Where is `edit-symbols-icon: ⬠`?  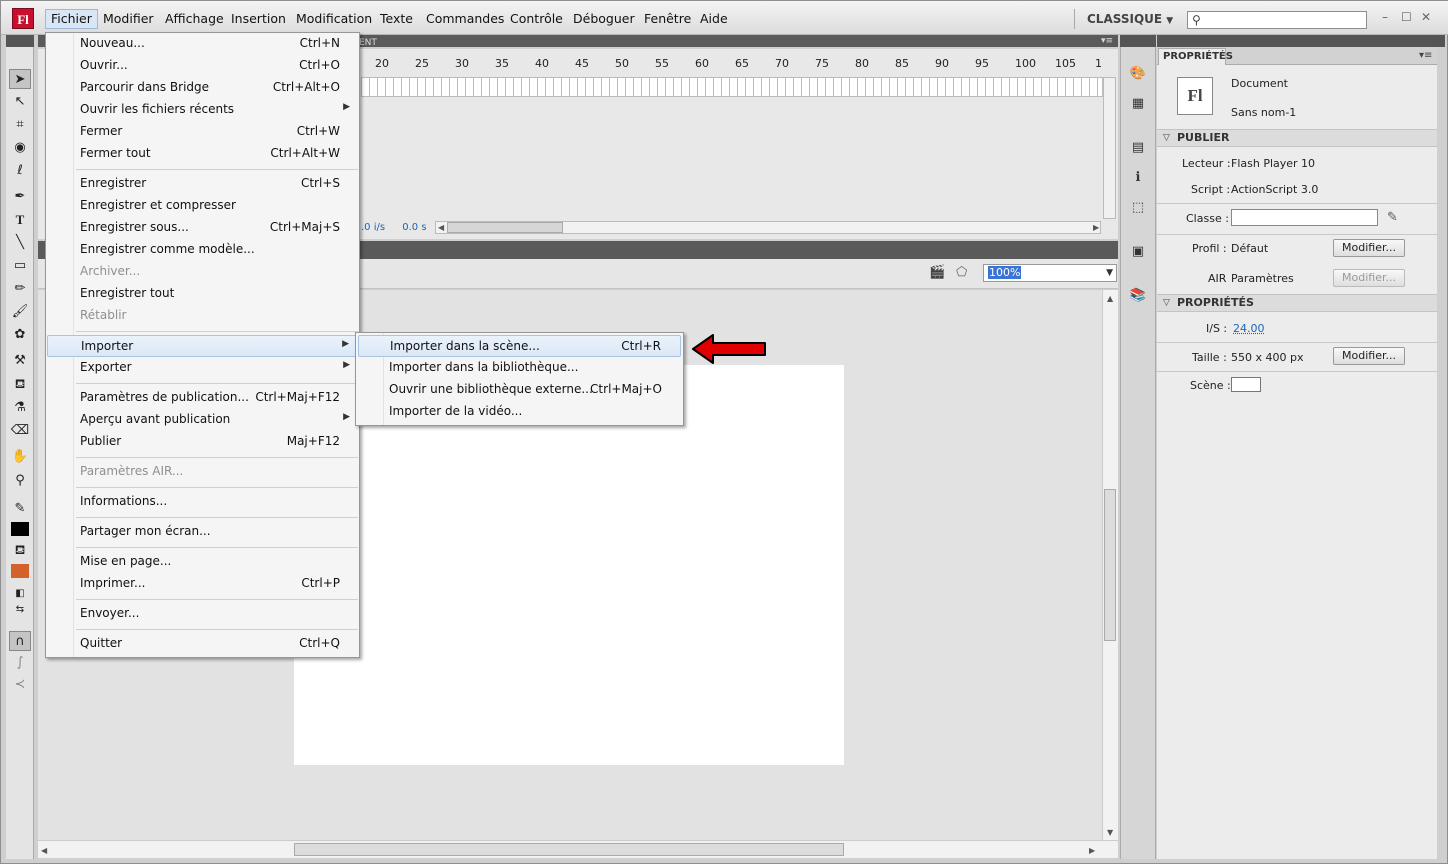
edit-symbols-icon: ⬠ is located at coordinates (961, 272).